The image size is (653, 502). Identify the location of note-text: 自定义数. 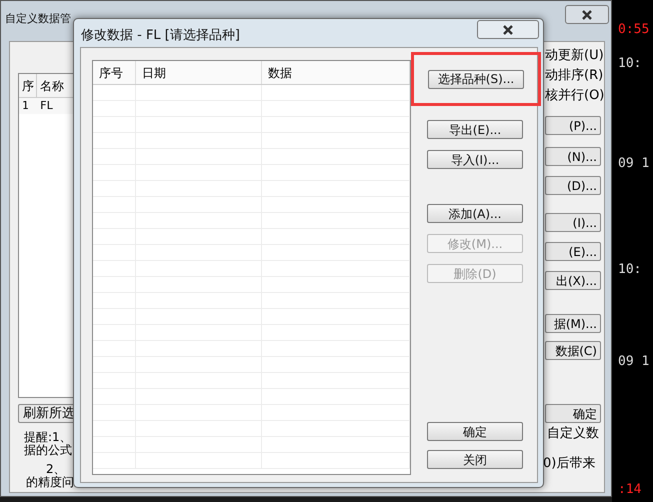
(573, 434).